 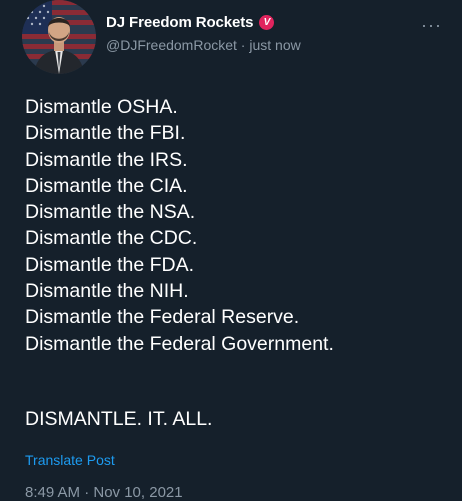 I want to click on tweet-closing-line: DISMANTLE. IT. ALL., so click(x=119, y=419).